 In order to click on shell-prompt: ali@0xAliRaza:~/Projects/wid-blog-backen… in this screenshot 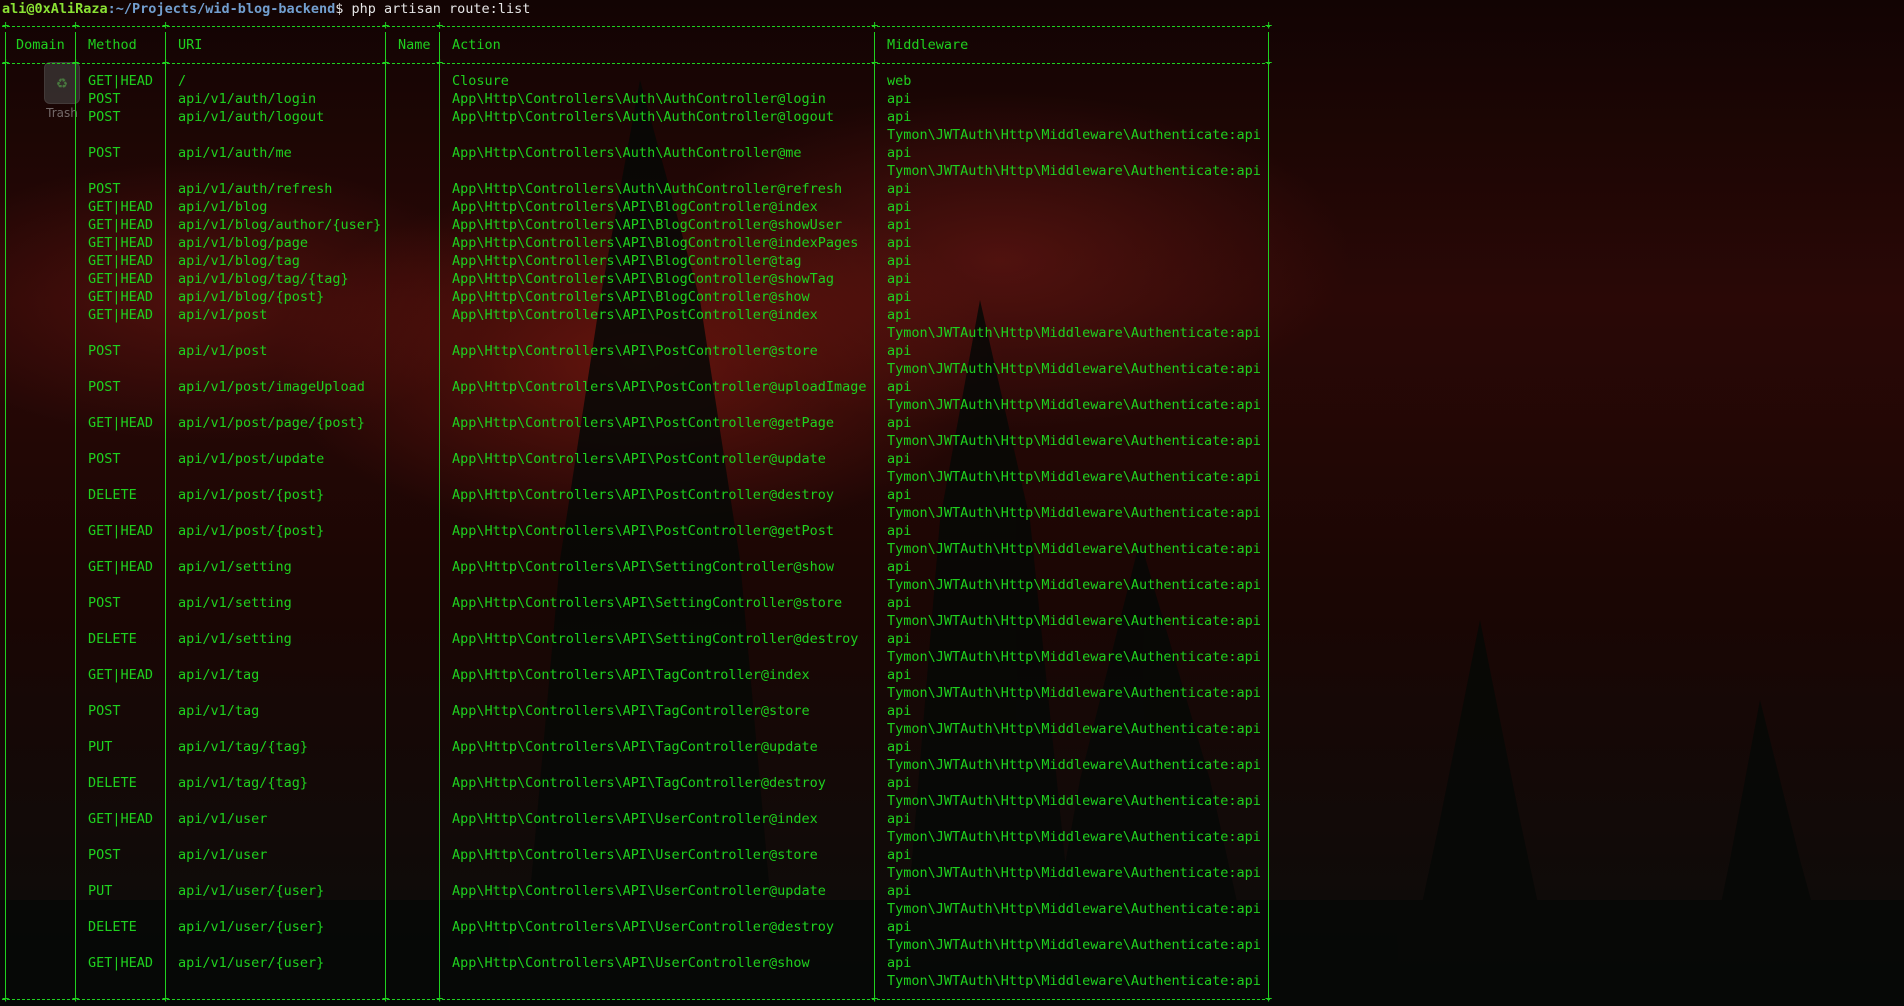, I will do `click(266, 9)`.